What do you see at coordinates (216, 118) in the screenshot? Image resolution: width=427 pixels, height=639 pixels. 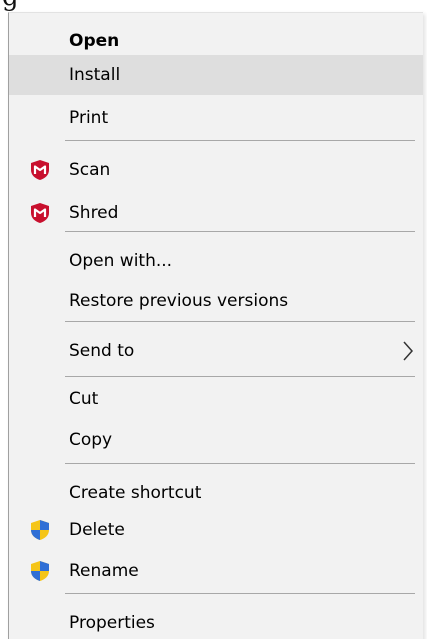 I see `menu-item-print: Print` at bounding box center [216, 118].